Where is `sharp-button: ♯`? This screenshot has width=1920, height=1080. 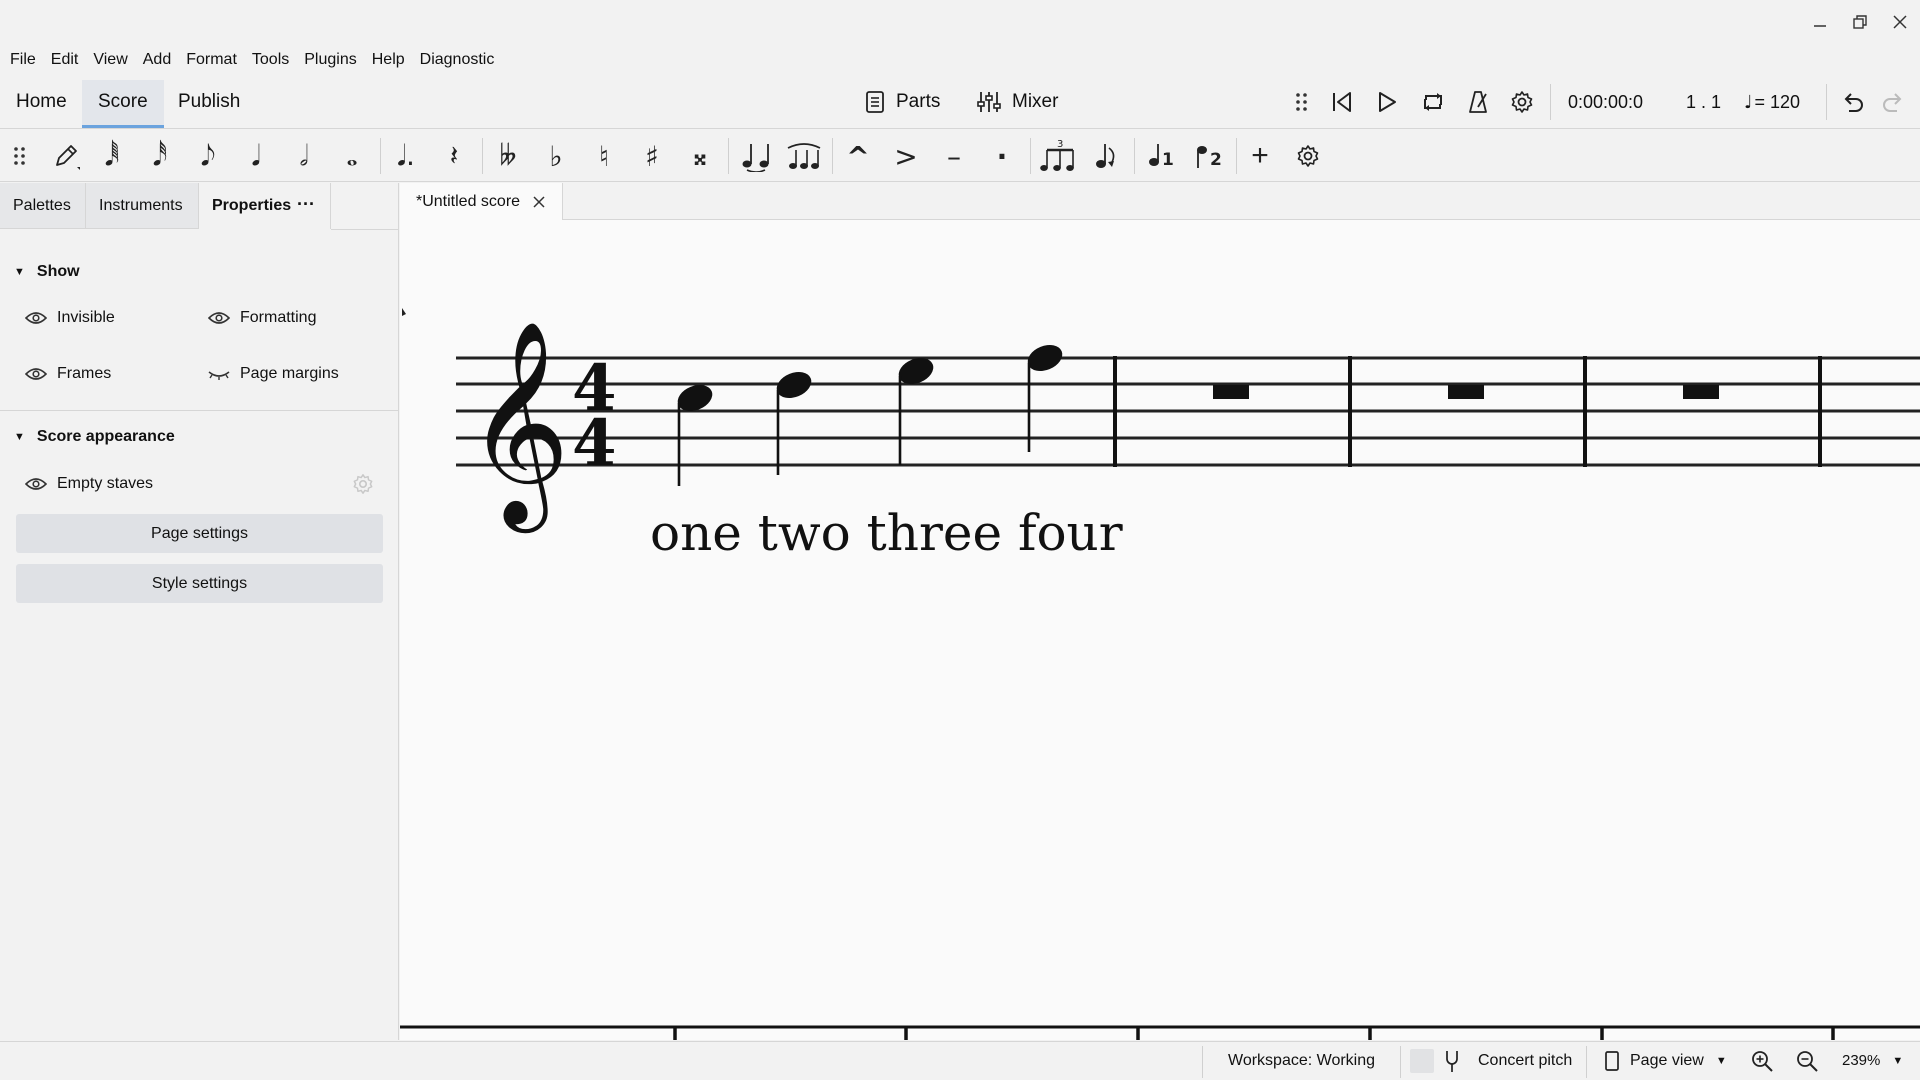
sharp-button: ♯ is located at coordinates (652, 156).